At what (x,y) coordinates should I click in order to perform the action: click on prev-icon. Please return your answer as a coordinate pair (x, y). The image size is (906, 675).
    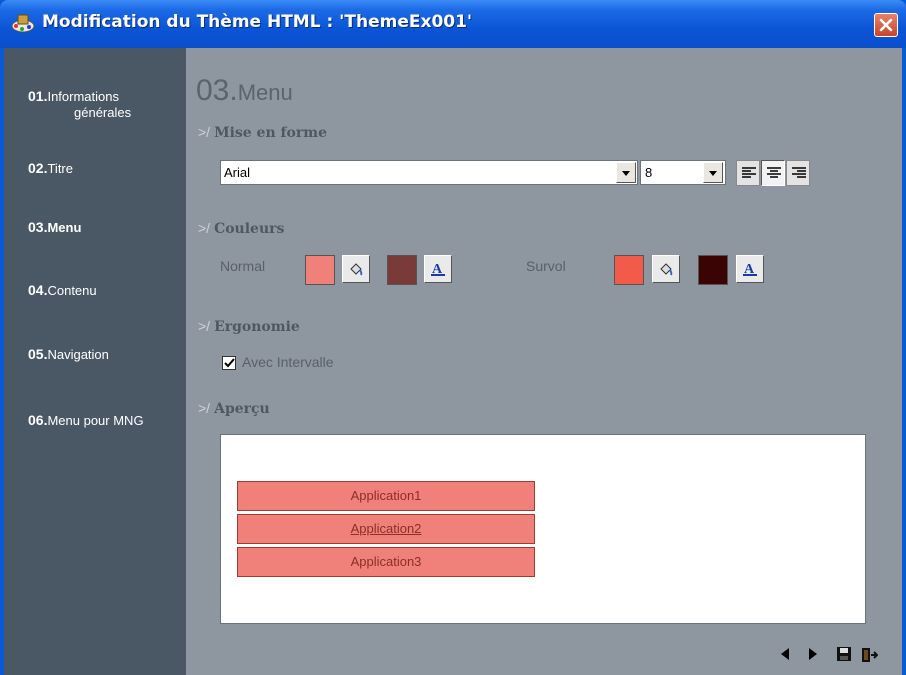
    Looking at the image, I should click on (785, 654).